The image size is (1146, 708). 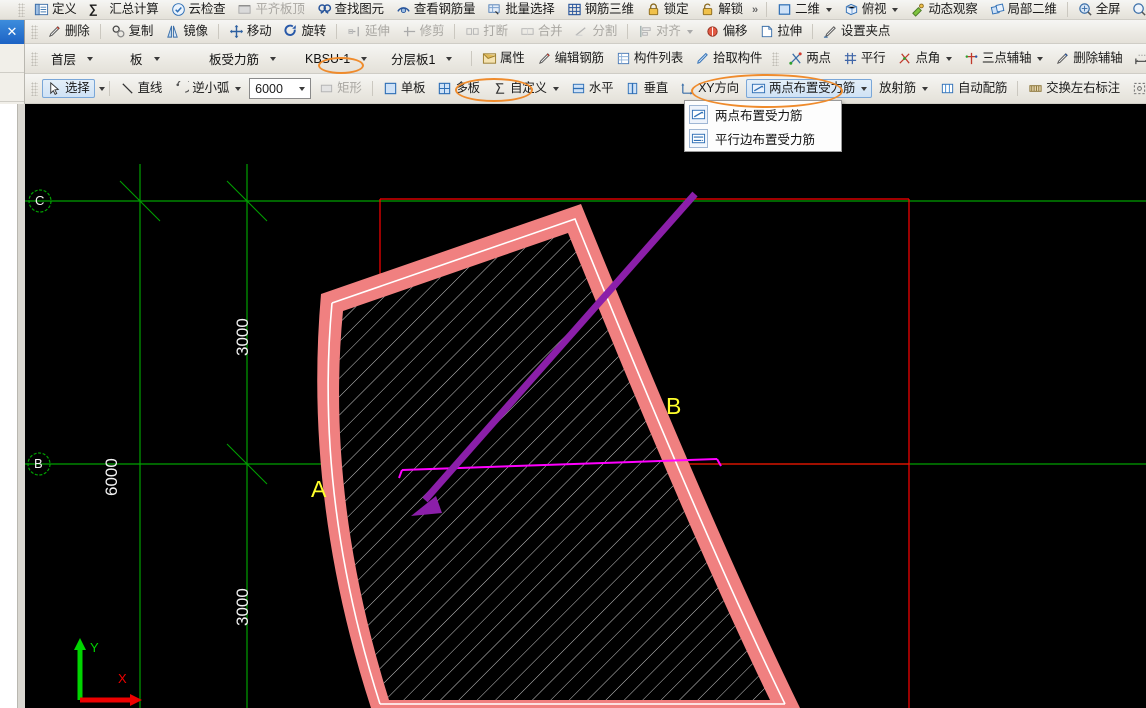 What do you see at coordinates (12, 32) in the screenshot?
I see `close-tab-button: ✕` at bounding box center [12, 32].